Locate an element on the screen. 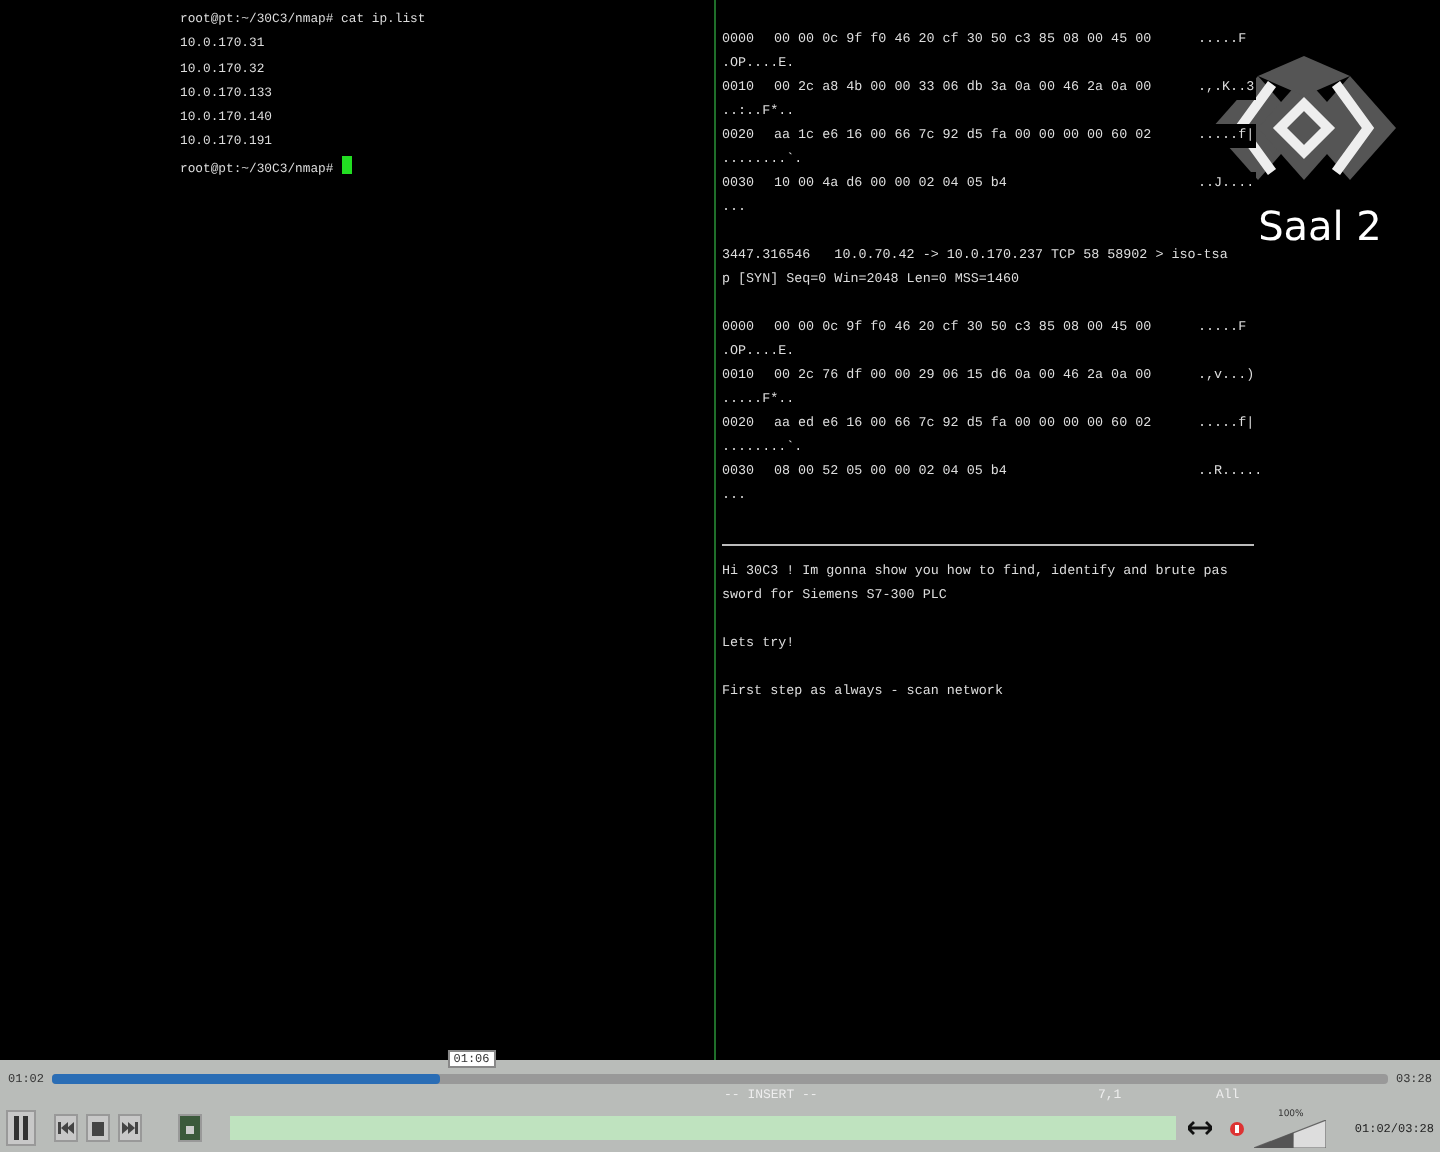 Image resolution: width=1440 pixels, height=1152 pixels. volume-slider is located at coordinates (1290, 1133).